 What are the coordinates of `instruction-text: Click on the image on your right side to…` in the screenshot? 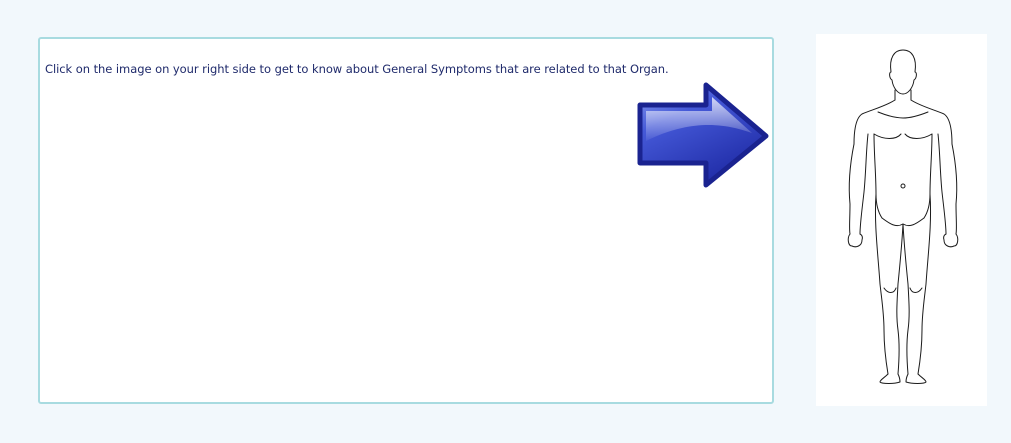 It's located at (357, 69).